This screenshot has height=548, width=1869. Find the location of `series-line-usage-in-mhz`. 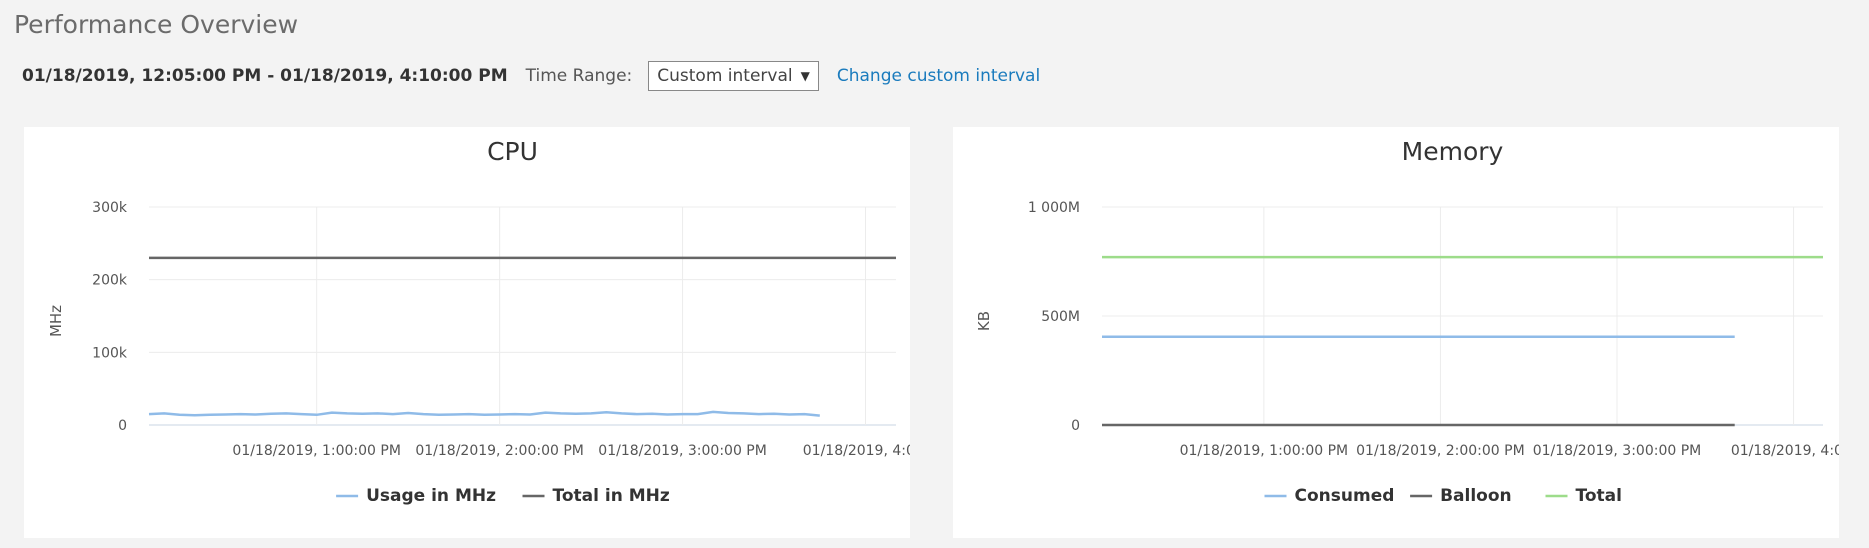

series-line-usage-in-mhz is located at coordinates (484, 413).